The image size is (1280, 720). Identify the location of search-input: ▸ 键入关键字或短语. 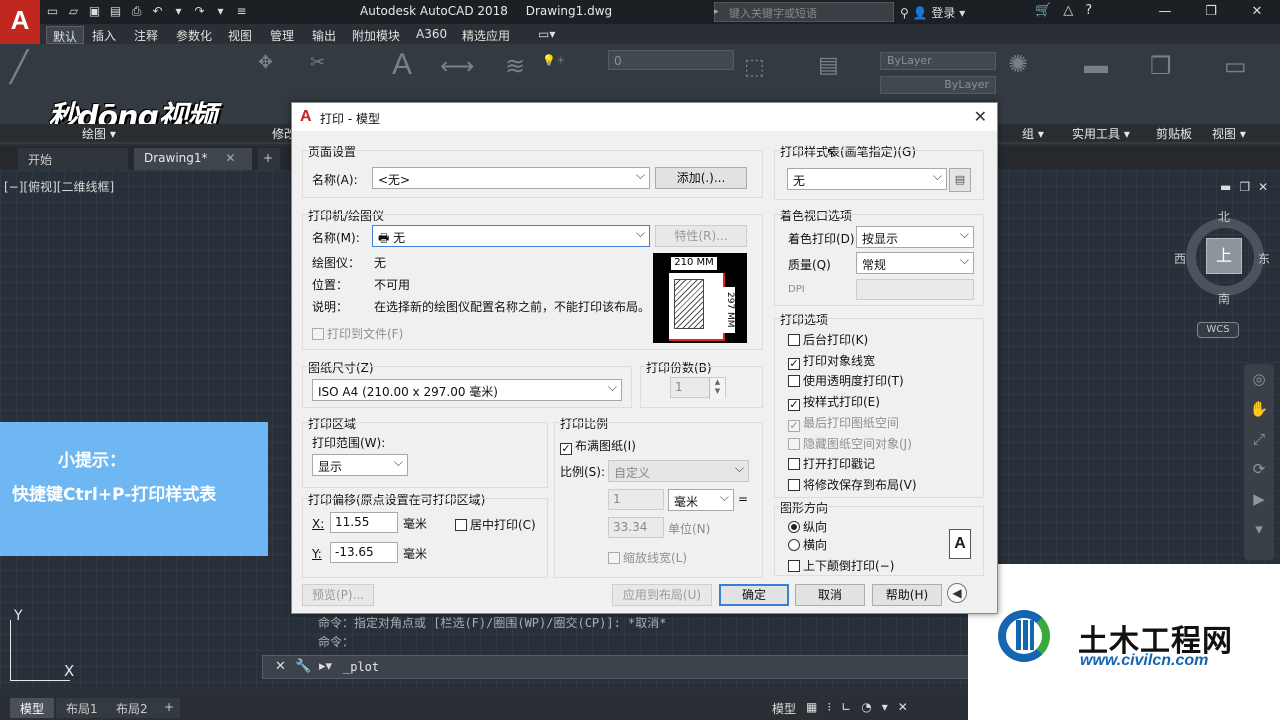
(804, 12).